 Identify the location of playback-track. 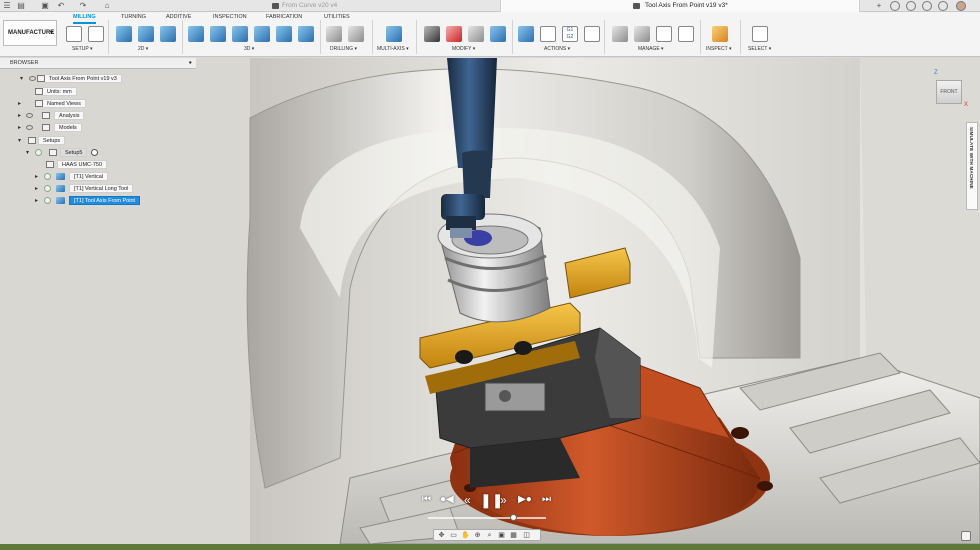
(487, 518).